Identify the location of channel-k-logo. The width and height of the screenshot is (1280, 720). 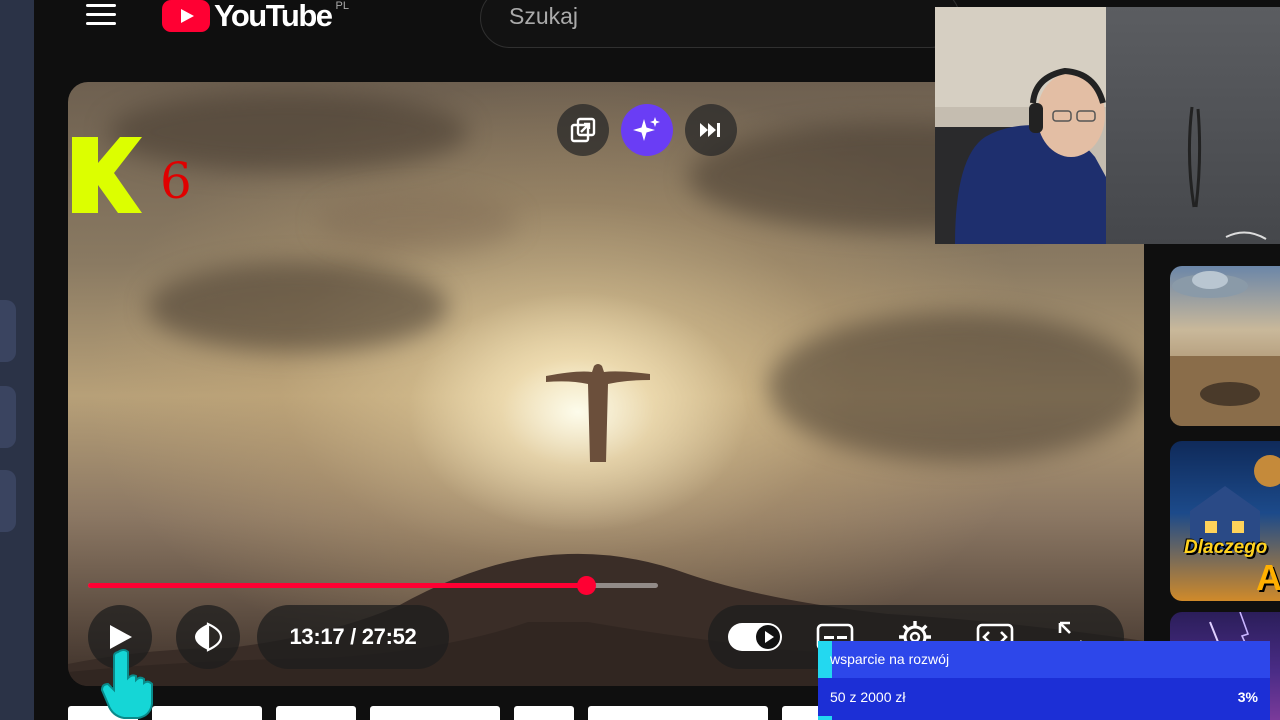
(107, 175).